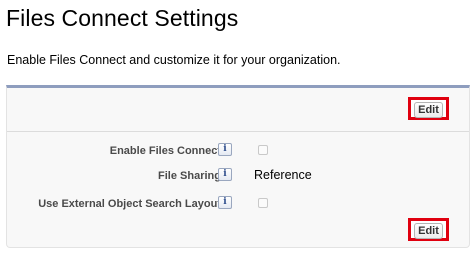 The height and width of the screenshot is (260, 471). I want to click on page-title: Files Connect Settings, so click(122, 18).